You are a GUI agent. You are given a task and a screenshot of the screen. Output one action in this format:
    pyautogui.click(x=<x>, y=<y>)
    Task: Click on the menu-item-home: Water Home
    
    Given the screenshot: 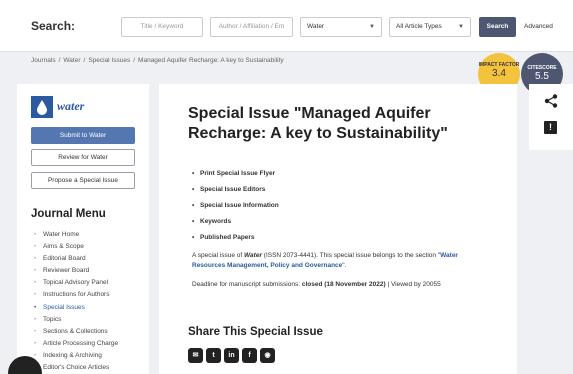 What is the action you would take?
    pyautogui.click(x=76, y=235)
    